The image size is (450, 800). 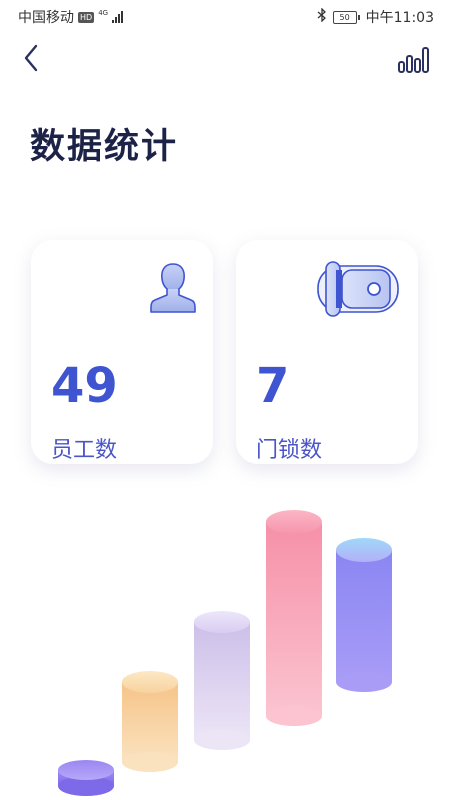 What do you see at coordinates (173, 290) in the screenshot?
I see `person-icon` at bounding box center [173, 290].